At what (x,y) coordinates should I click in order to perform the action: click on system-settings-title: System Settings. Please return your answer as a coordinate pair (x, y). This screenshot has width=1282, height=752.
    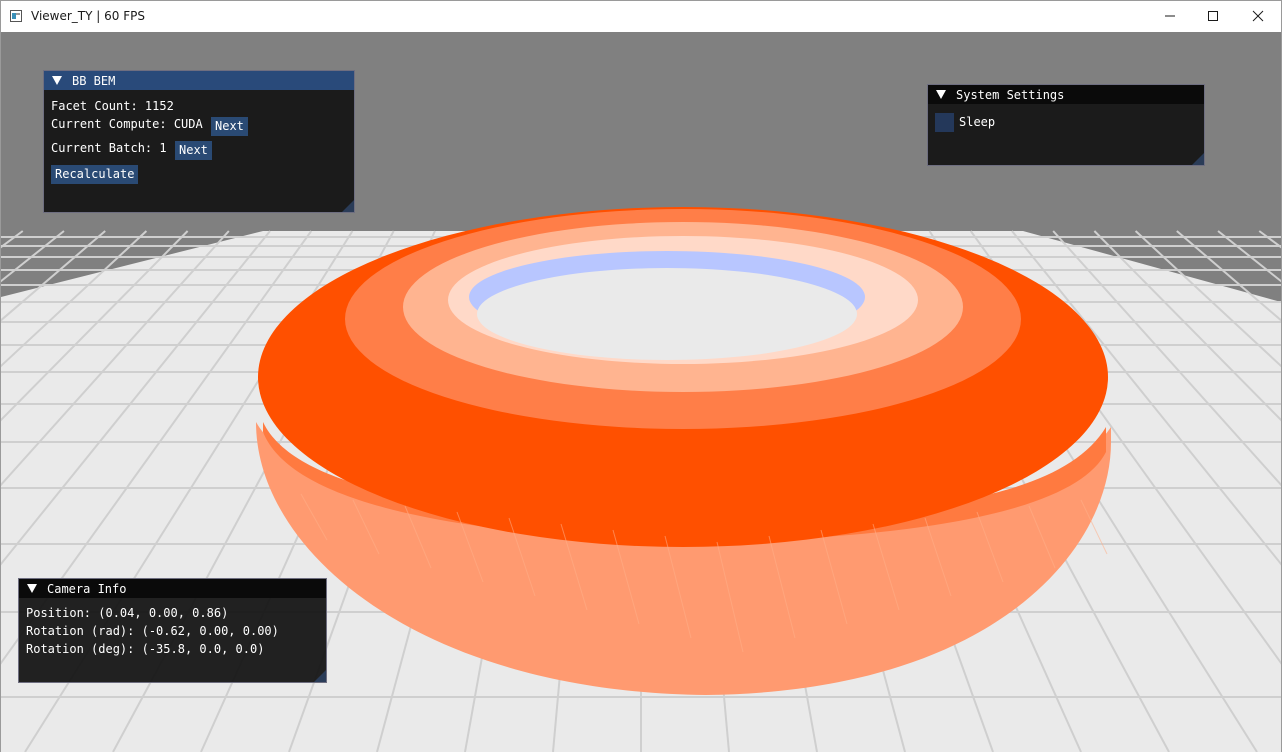
    Looking at the image, I should click on (1010, 94).